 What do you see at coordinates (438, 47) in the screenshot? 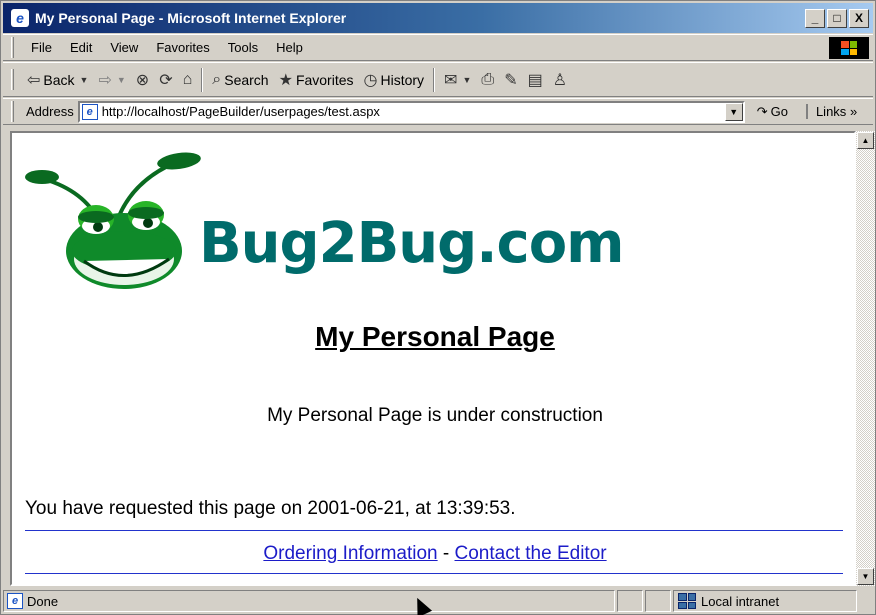
I see `menu-bar: File Edit View Favorites Tools Help` at bounding box center [438, 47].